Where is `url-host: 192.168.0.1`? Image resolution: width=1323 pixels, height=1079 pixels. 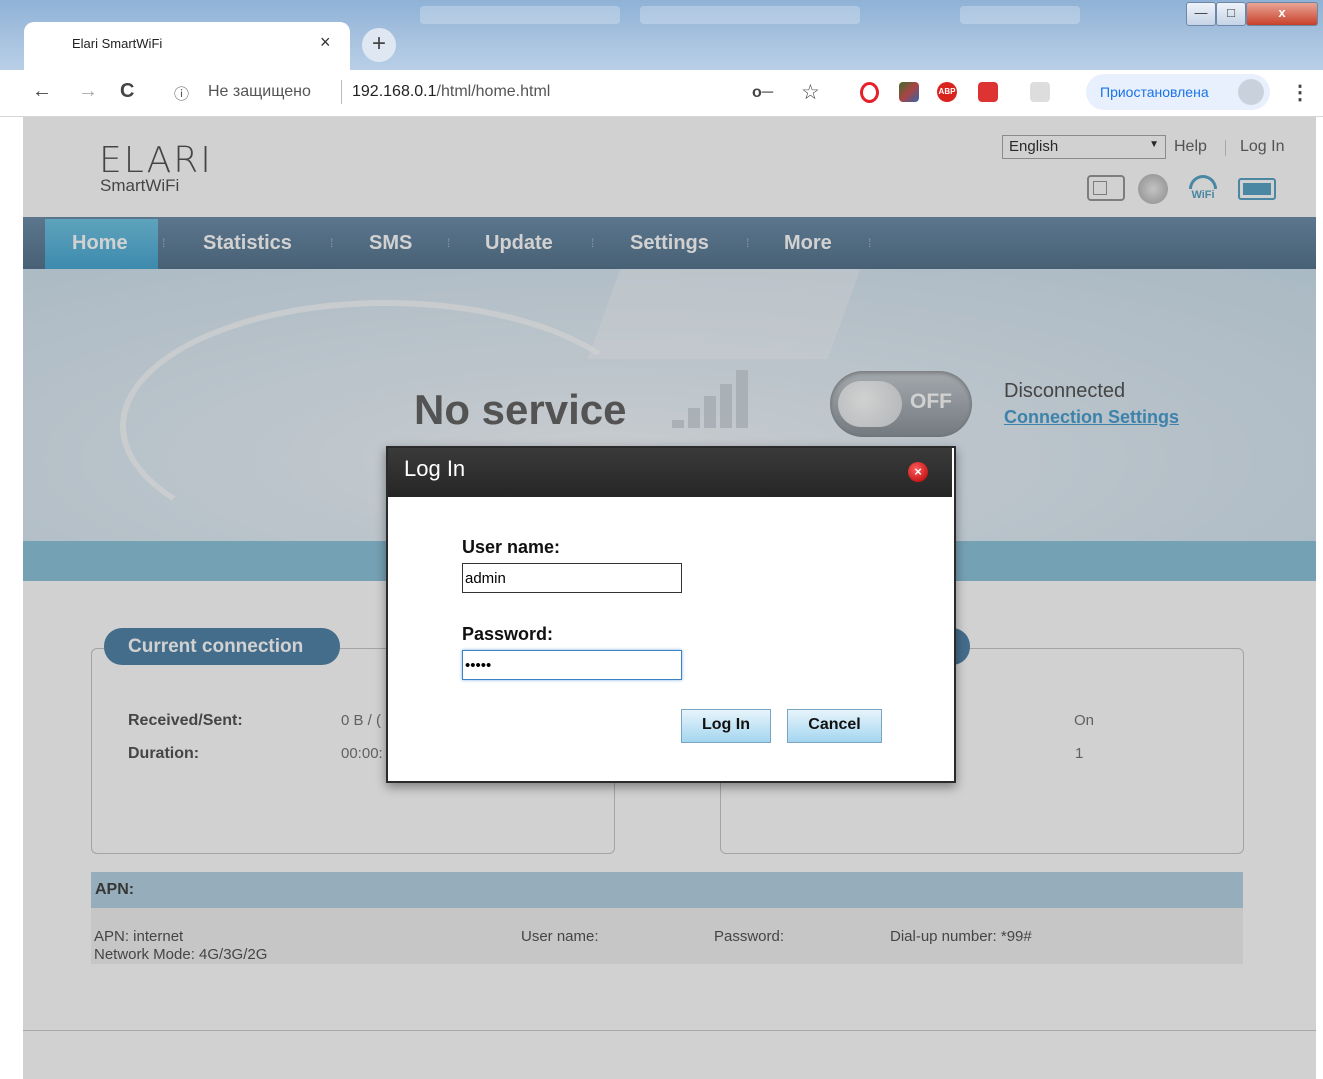
url-host: 192.168.0.1 is located at coordinates (394, 91).